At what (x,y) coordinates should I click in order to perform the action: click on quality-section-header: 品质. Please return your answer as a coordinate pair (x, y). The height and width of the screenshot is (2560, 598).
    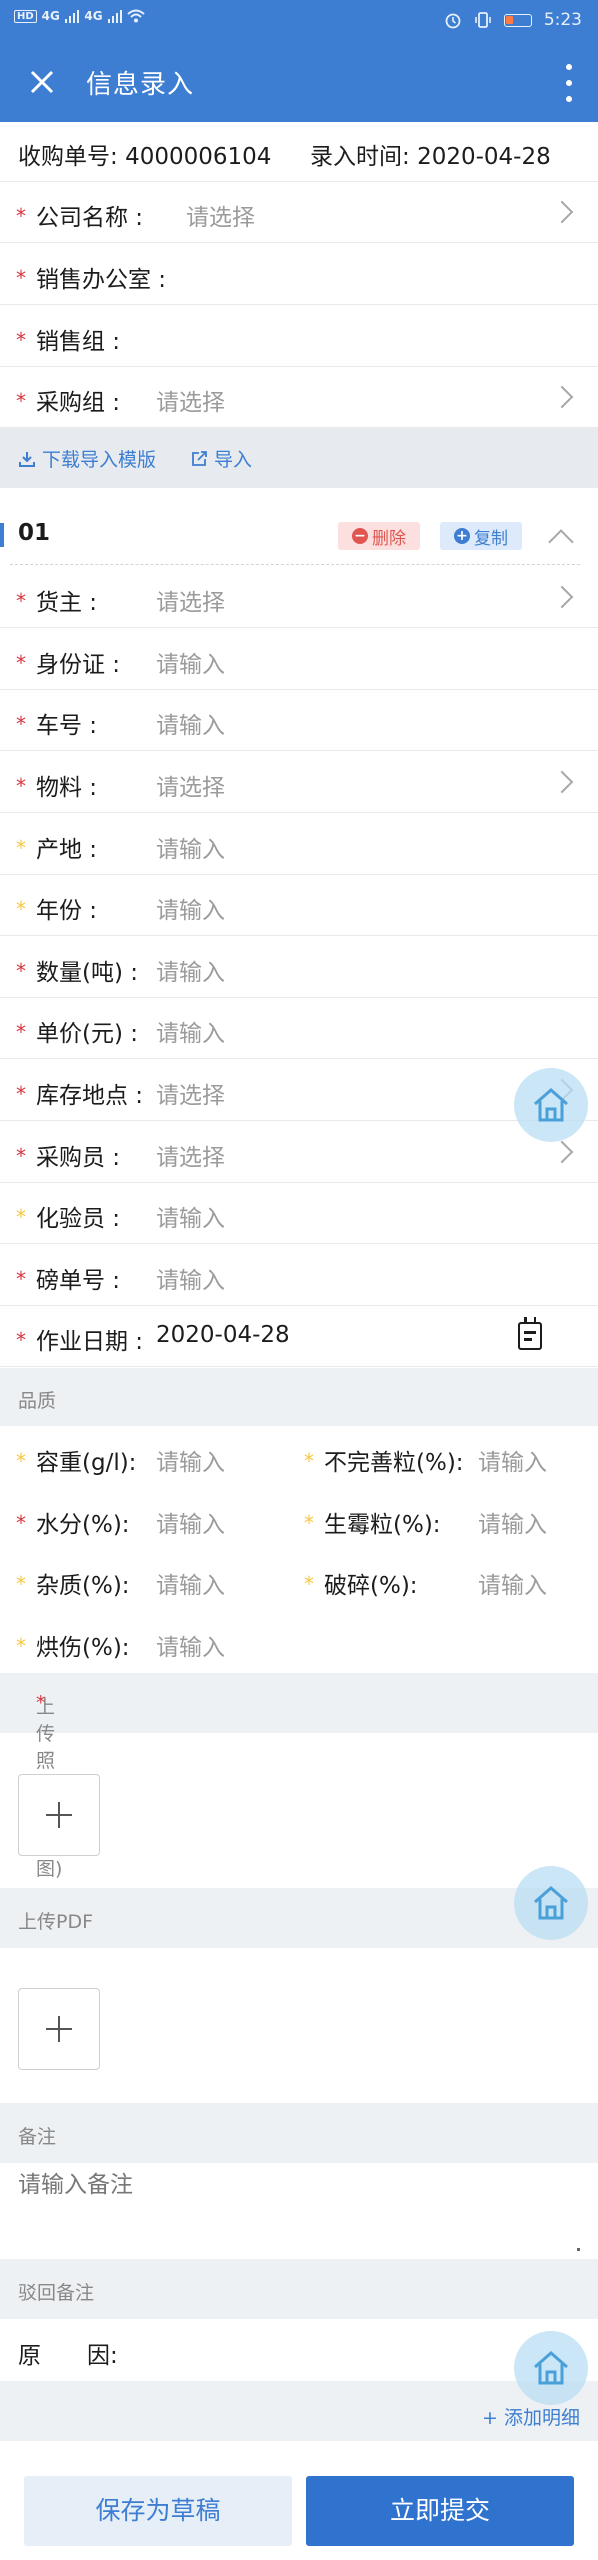
    Looking at the image, I should click on (299, 1397).